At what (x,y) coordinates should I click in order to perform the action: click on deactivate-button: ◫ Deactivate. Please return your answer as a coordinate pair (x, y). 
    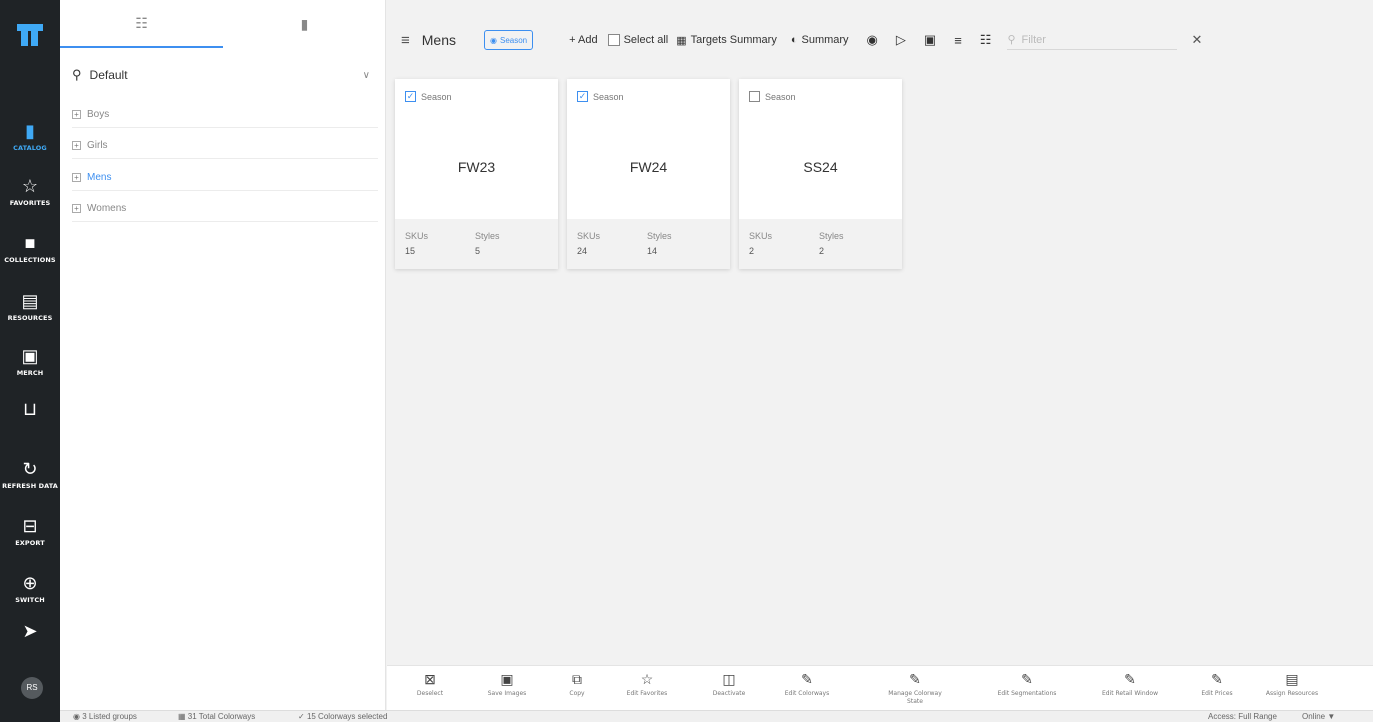
    Looking at the image, I should click on (729, 684).